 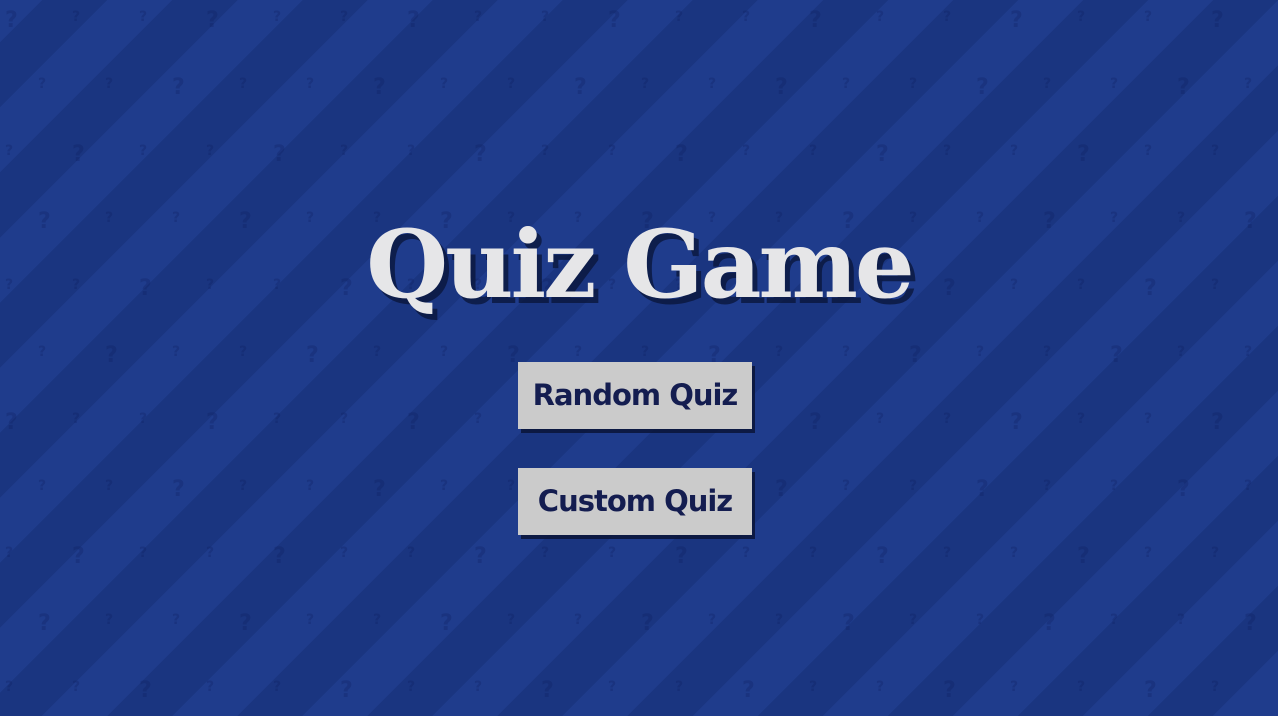 What do you see at coordinates (635, 501) in the screenshot?
I see `custom-quiz-button: Custom Quiz` at bounding box center [635, 501].